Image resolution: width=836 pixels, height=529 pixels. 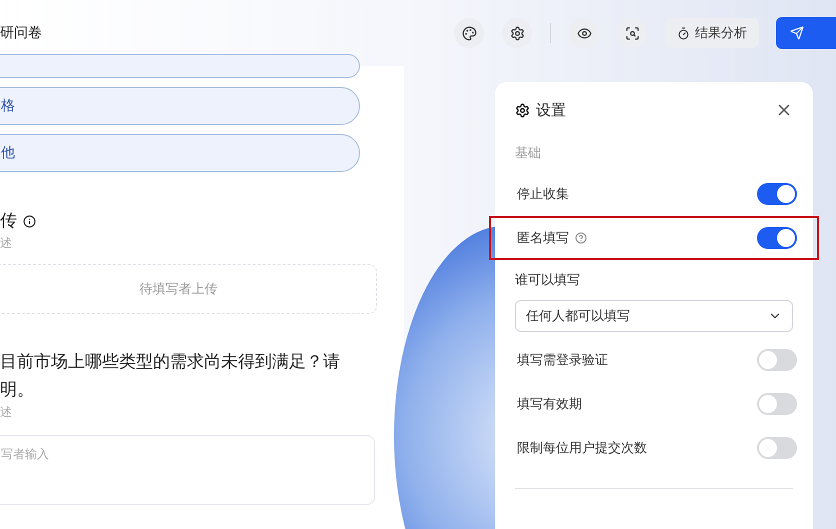 I want to click on option-pill: 他, so click(x=180, y=153).